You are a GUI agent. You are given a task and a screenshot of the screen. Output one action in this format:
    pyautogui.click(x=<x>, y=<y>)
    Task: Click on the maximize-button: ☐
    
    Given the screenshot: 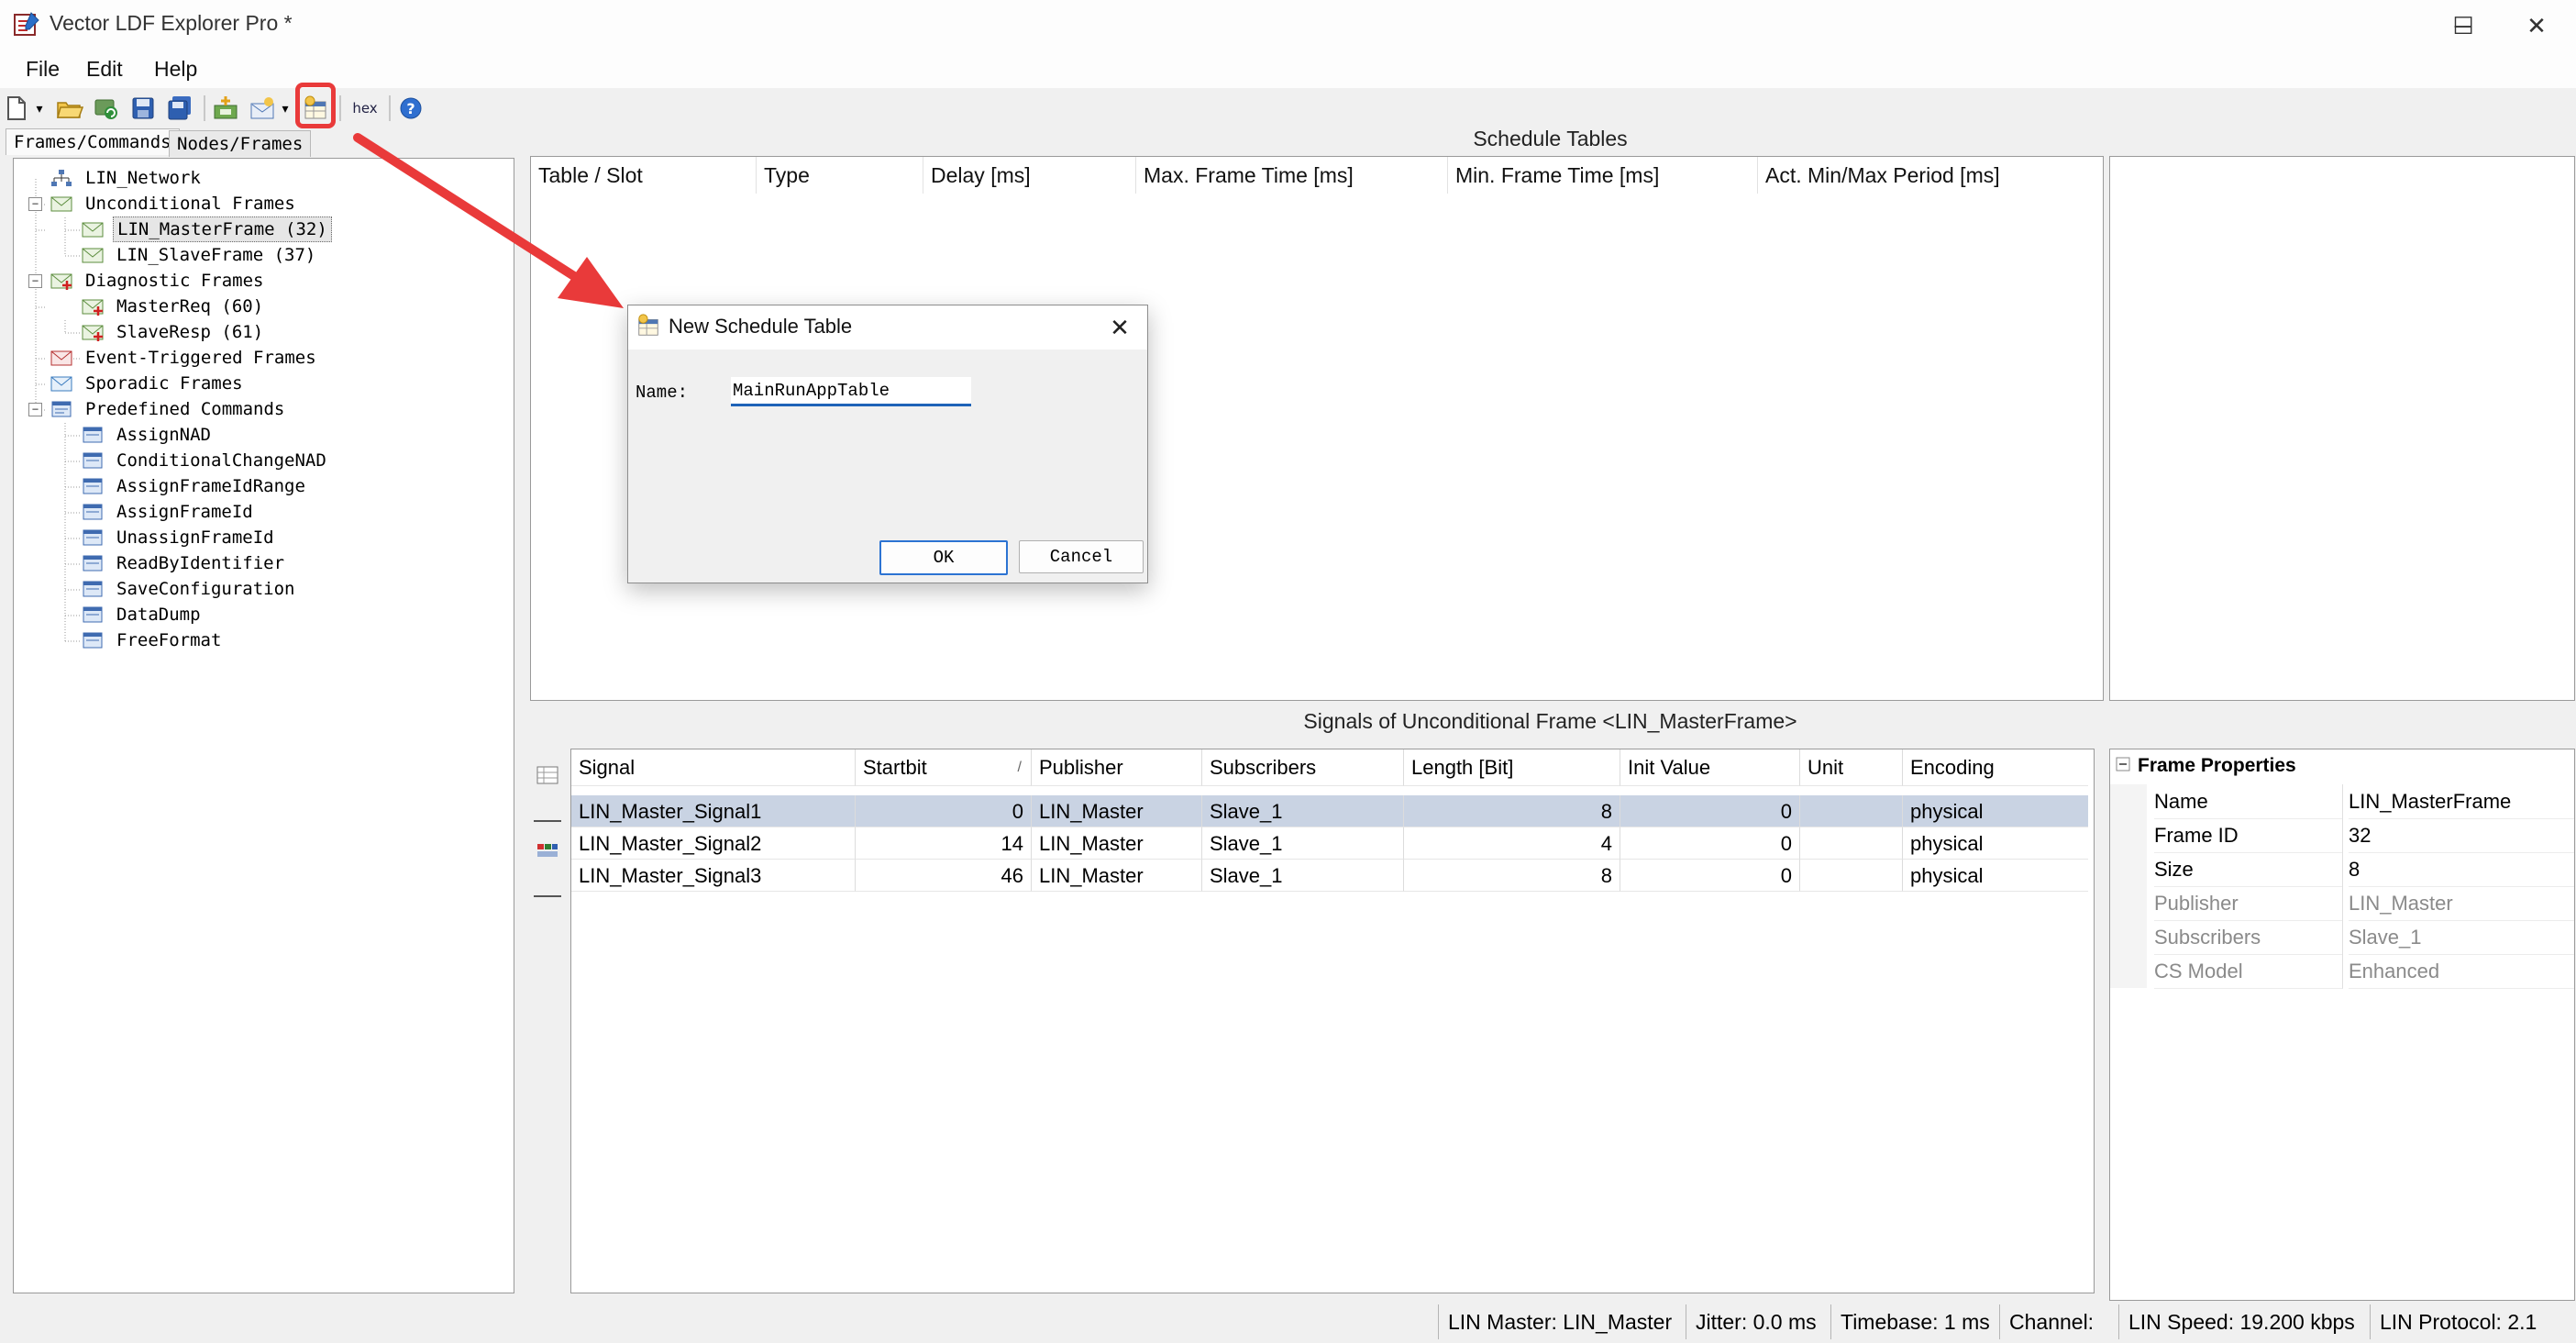 What is the action you would take?
    pyautogui.click(x=2463, y=26)
    